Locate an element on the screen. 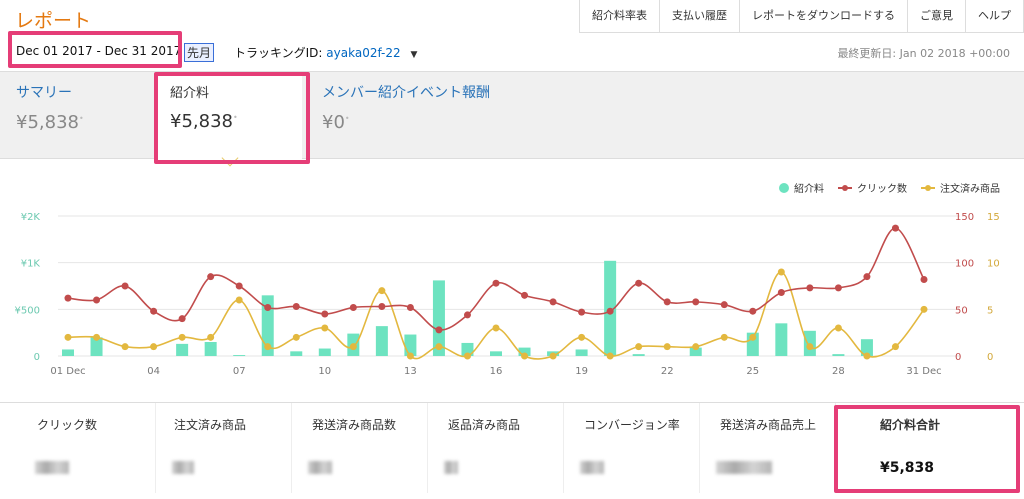 The height and width of the screenshot is (499, 1024). tile-referral-bonus-label: メンバー紹介イベント報酬 is located at coordinates (406, 93).